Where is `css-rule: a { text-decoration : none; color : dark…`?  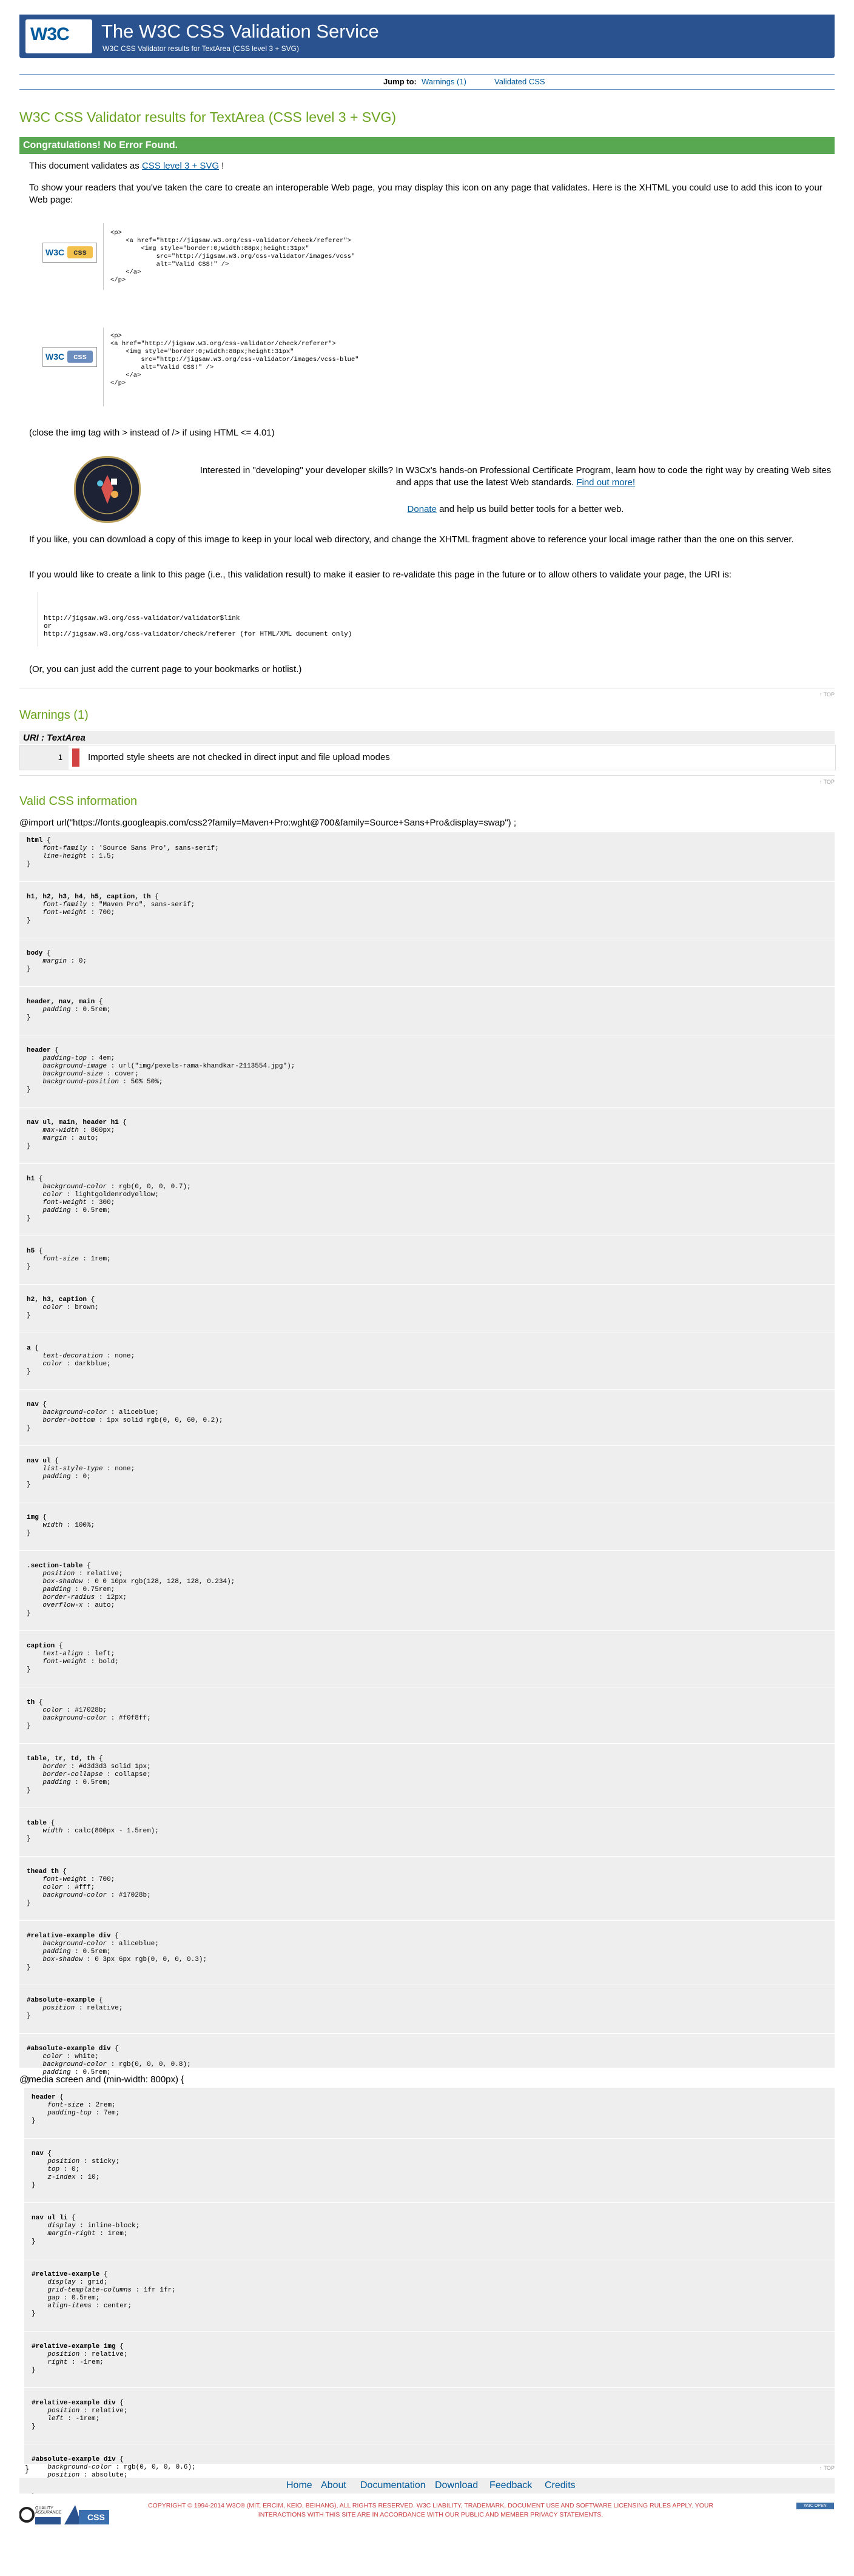
css-rule: a { text-decoration : none; color : dark… is located at coordinates (81, 1360).